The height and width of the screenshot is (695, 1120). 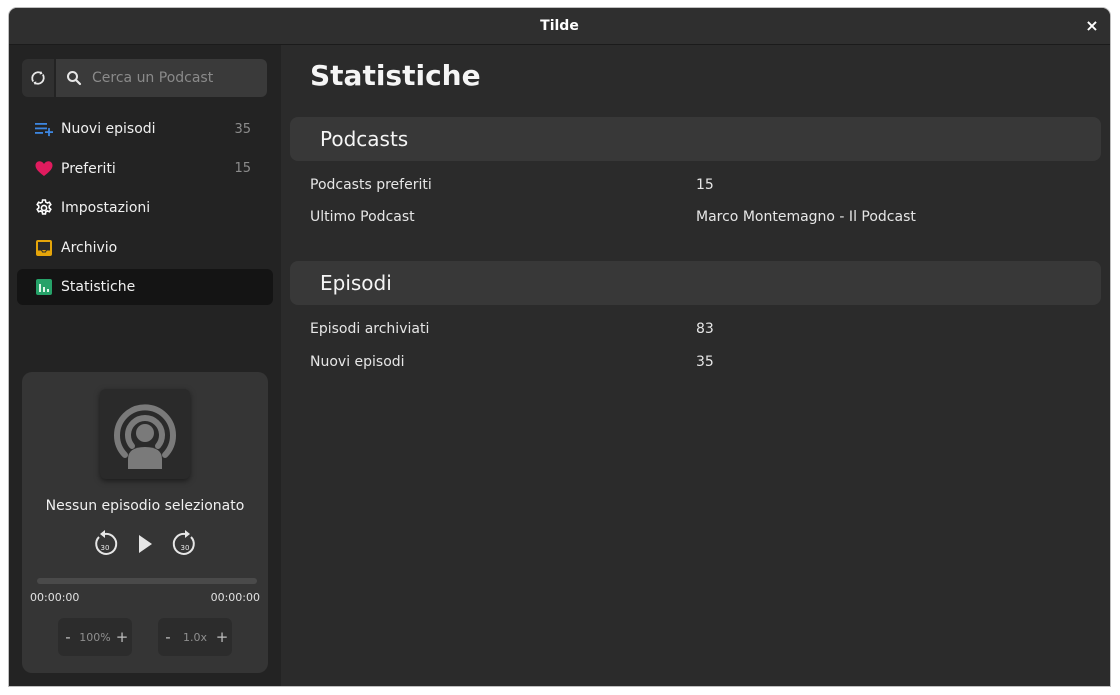 What do you see at coordinates (106, 208) in the screenshot?
I see `sidebar-item-label: Impostazioni` at bounding box center [106, 208].